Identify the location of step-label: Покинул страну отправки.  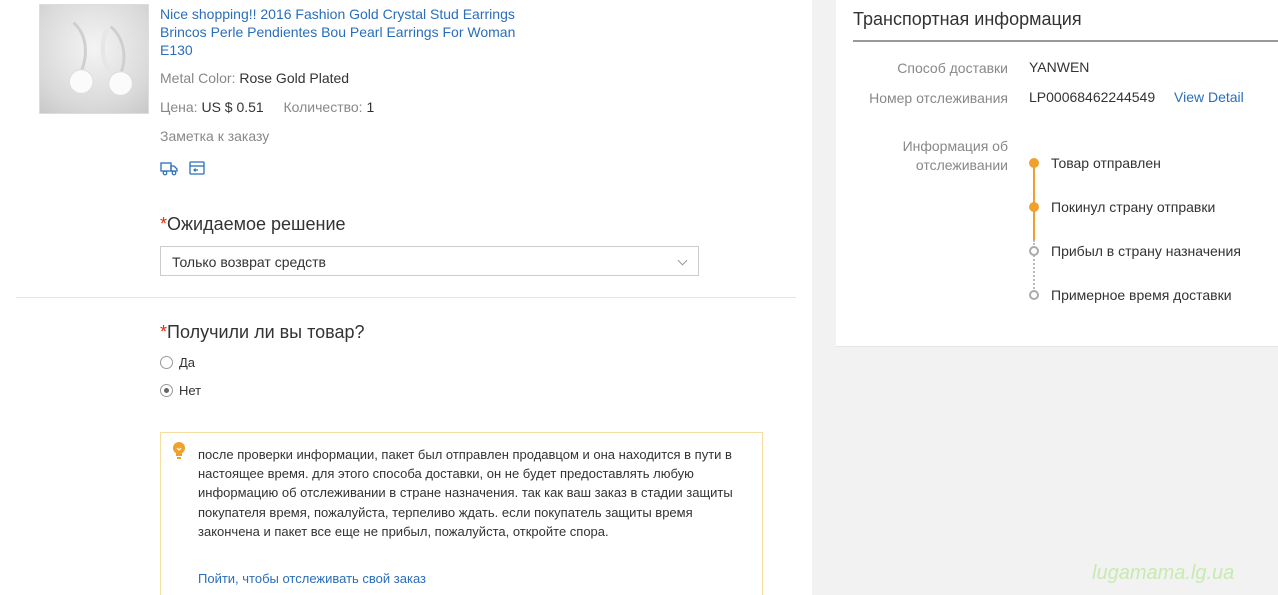
(1133, 207).